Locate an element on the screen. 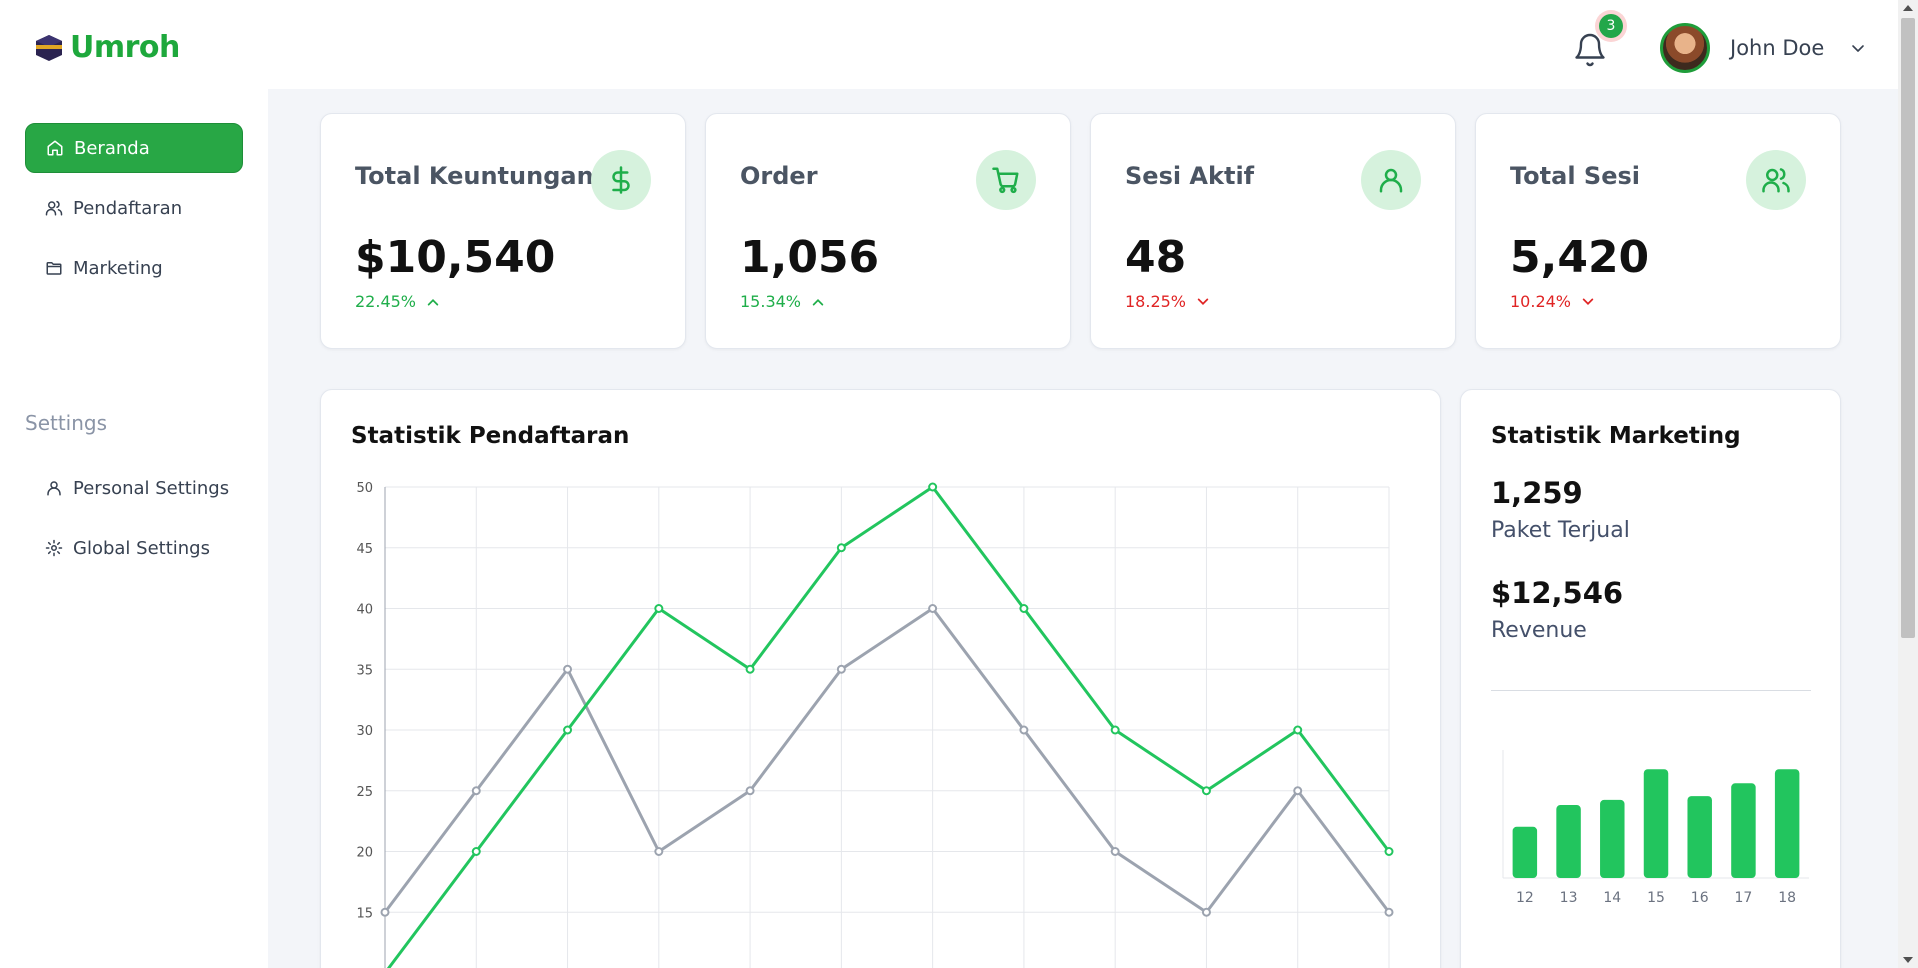 The width and height of the screenshot is (1918, 968). stat-change: 22.45% is located at coordinates (397, 301).